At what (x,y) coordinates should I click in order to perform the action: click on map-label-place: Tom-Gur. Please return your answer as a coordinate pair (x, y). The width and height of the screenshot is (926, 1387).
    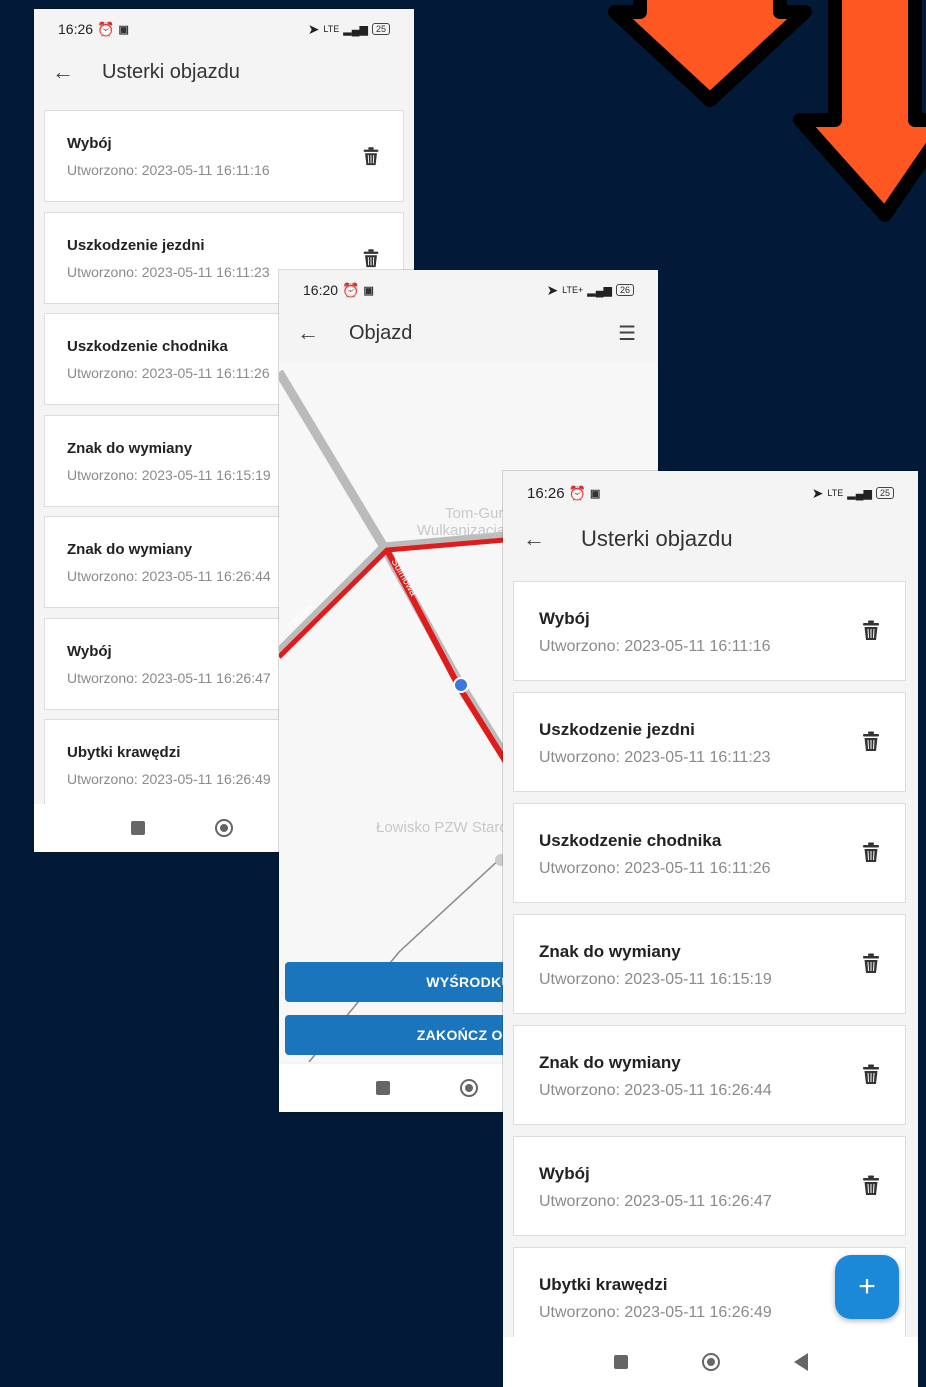
    Looking at the image, I should click on (474, 513).